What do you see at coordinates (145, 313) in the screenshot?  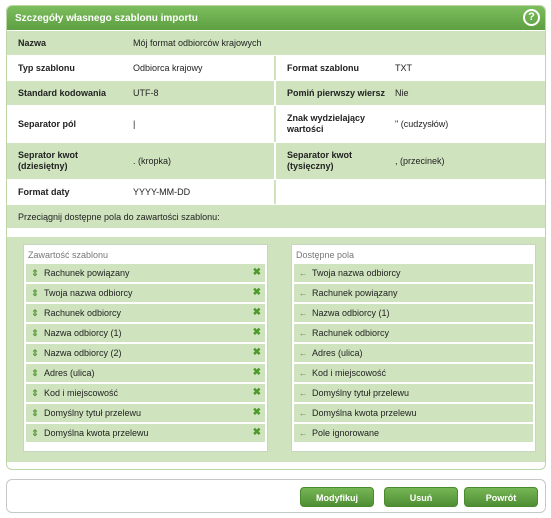 I see `template-field-item: ⇕ Rachunek odbiorcy ✖` at bounding box center [145, 313].